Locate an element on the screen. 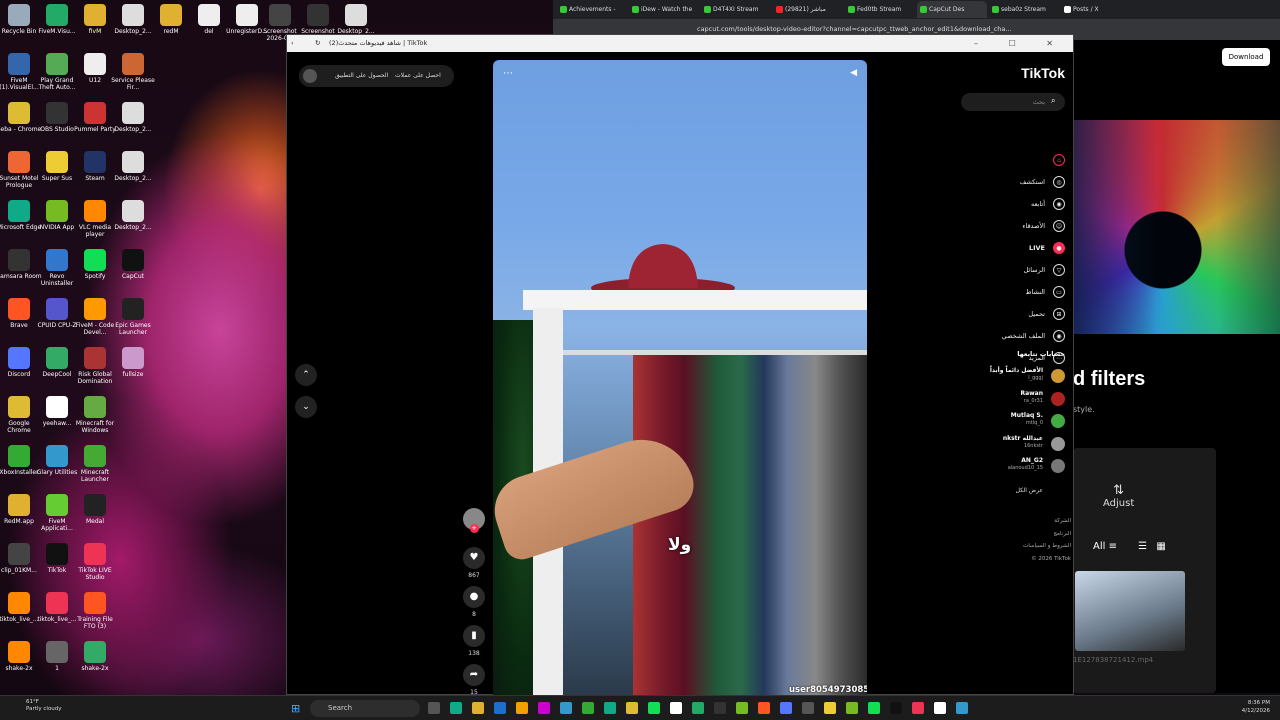 The image size is (1280, 720). followed-account: الأفضل دائماً وأبداً l_gggj is located at coordinates (1012, 376).